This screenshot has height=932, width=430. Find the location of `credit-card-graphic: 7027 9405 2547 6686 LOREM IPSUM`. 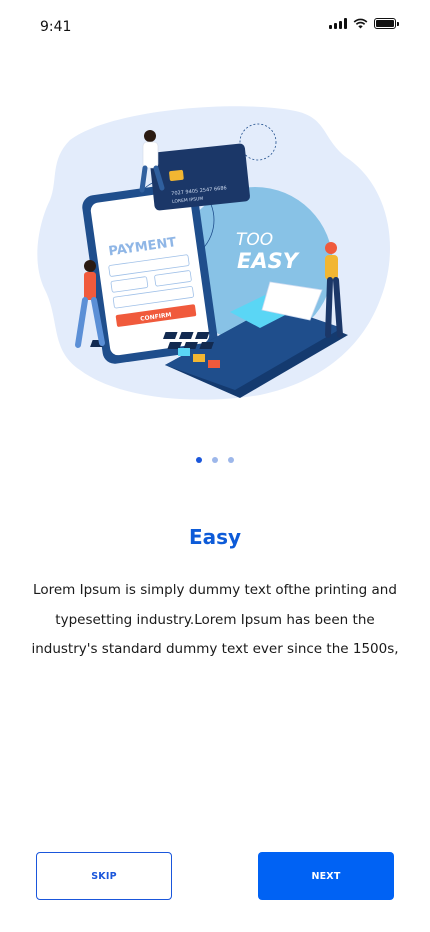

credit-card-graphic: 7027 9405 2547 6686 LOREM IPSUM is located at coordinates (199, 177).